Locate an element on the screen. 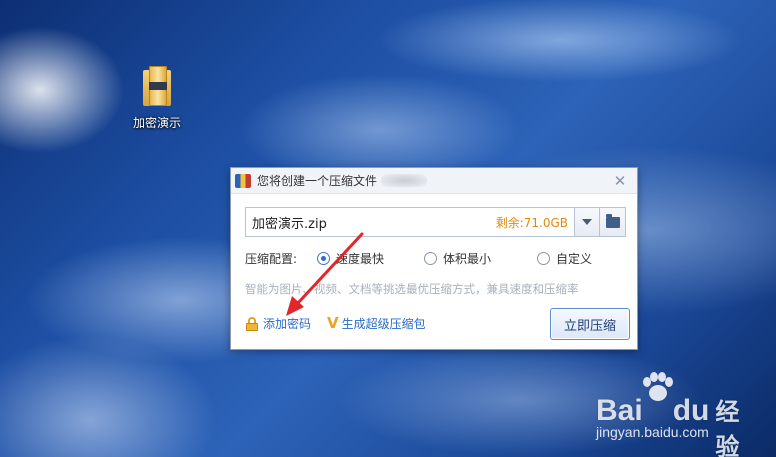 The image size is (776, 457). radio-fastest: 速度最快 is located at coordinates (350, 258).